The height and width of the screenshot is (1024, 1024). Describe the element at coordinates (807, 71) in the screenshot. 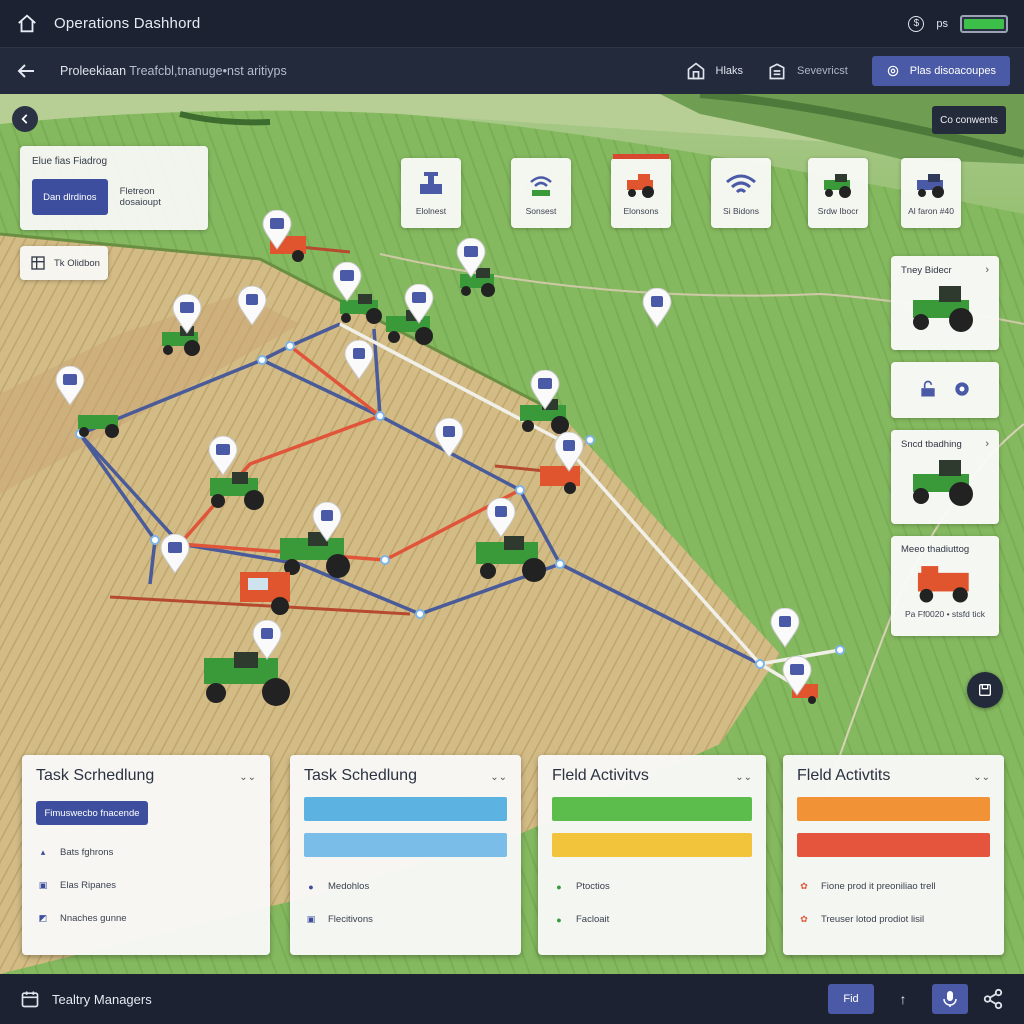

I see `nav-server: Sevevricst` at that location.